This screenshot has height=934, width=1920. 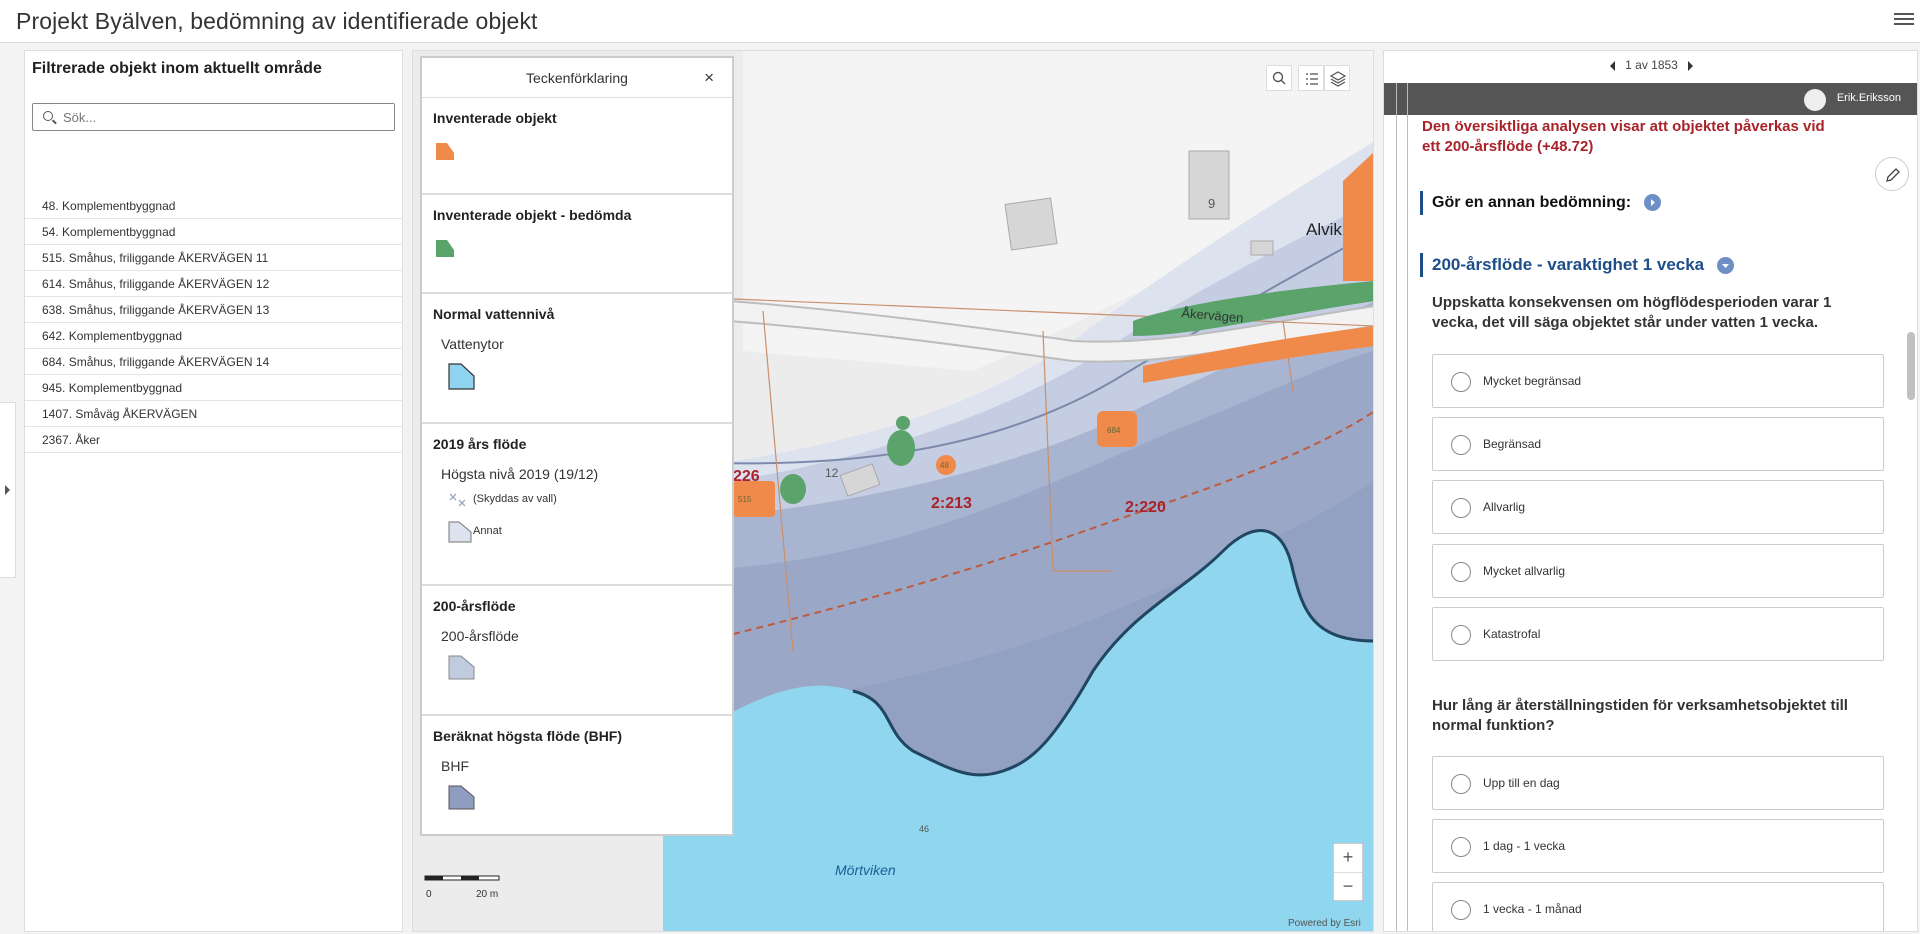 I want to click on list-item: 614. Småhus, friliggande ÅKERVÄGEN 12, so click(x=214, y=284).